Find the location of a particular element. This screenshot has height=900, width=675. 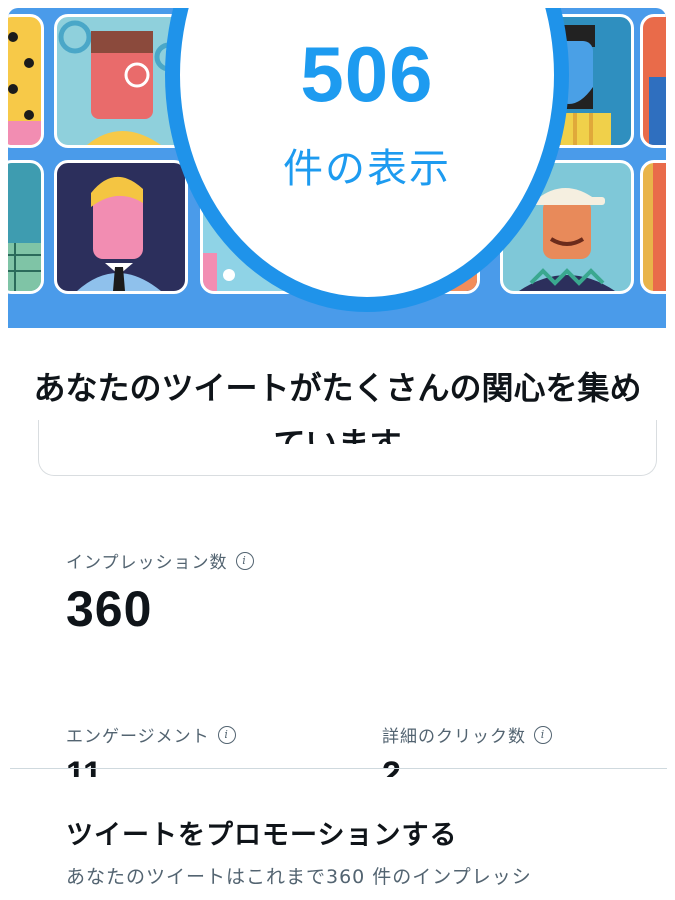

engagements-value-clip: 11 is located at coordinates (126, 767).